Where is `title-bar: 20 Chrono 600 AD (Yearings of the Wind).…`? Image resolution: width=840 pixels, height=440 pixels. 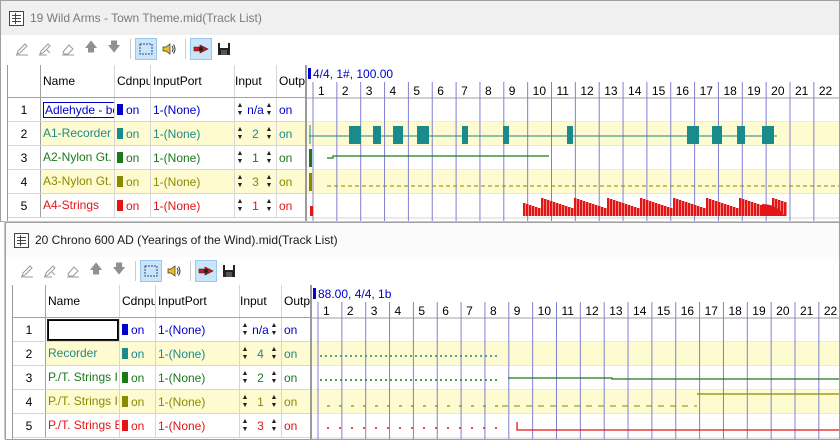
title-bar: 20 Chrono 600 AD (Yearings of the Wind).… is located at coordinates (422, 240).